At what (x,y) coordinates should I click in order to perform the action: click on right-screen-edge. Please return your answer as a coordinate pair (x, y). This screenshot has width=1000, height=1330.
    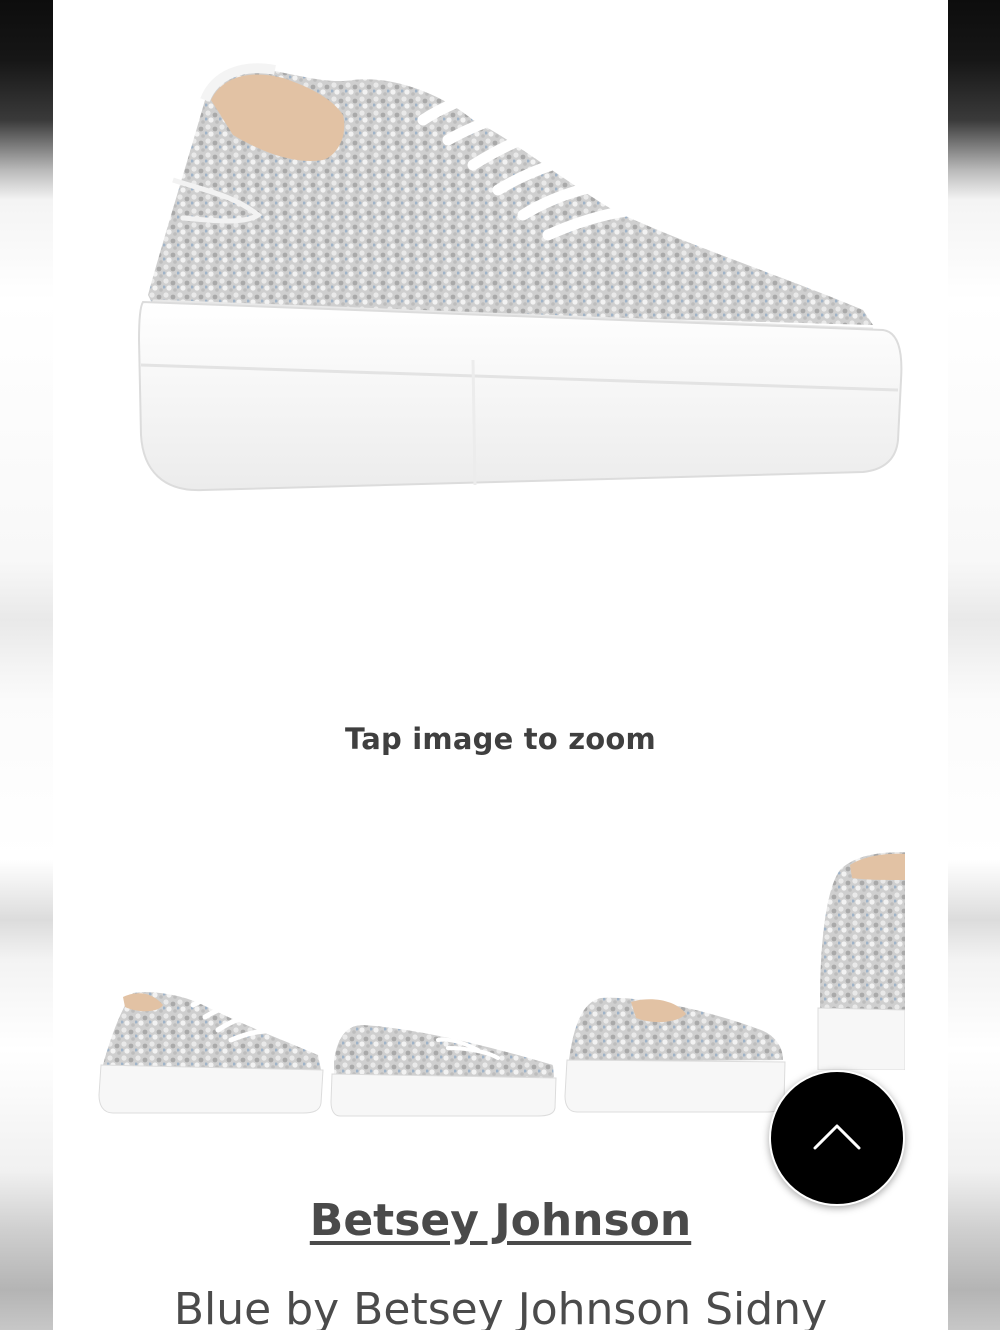
    Looking at the image, I should click on (974, 665).